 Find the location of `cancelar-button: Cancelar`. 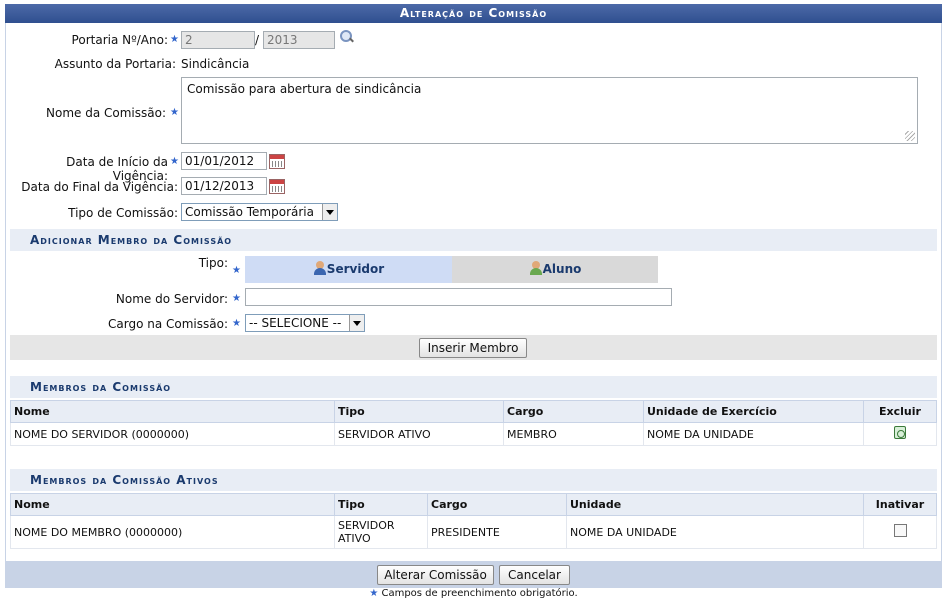

cancelar-button: Cancelar is located at coordinates (534, 575).